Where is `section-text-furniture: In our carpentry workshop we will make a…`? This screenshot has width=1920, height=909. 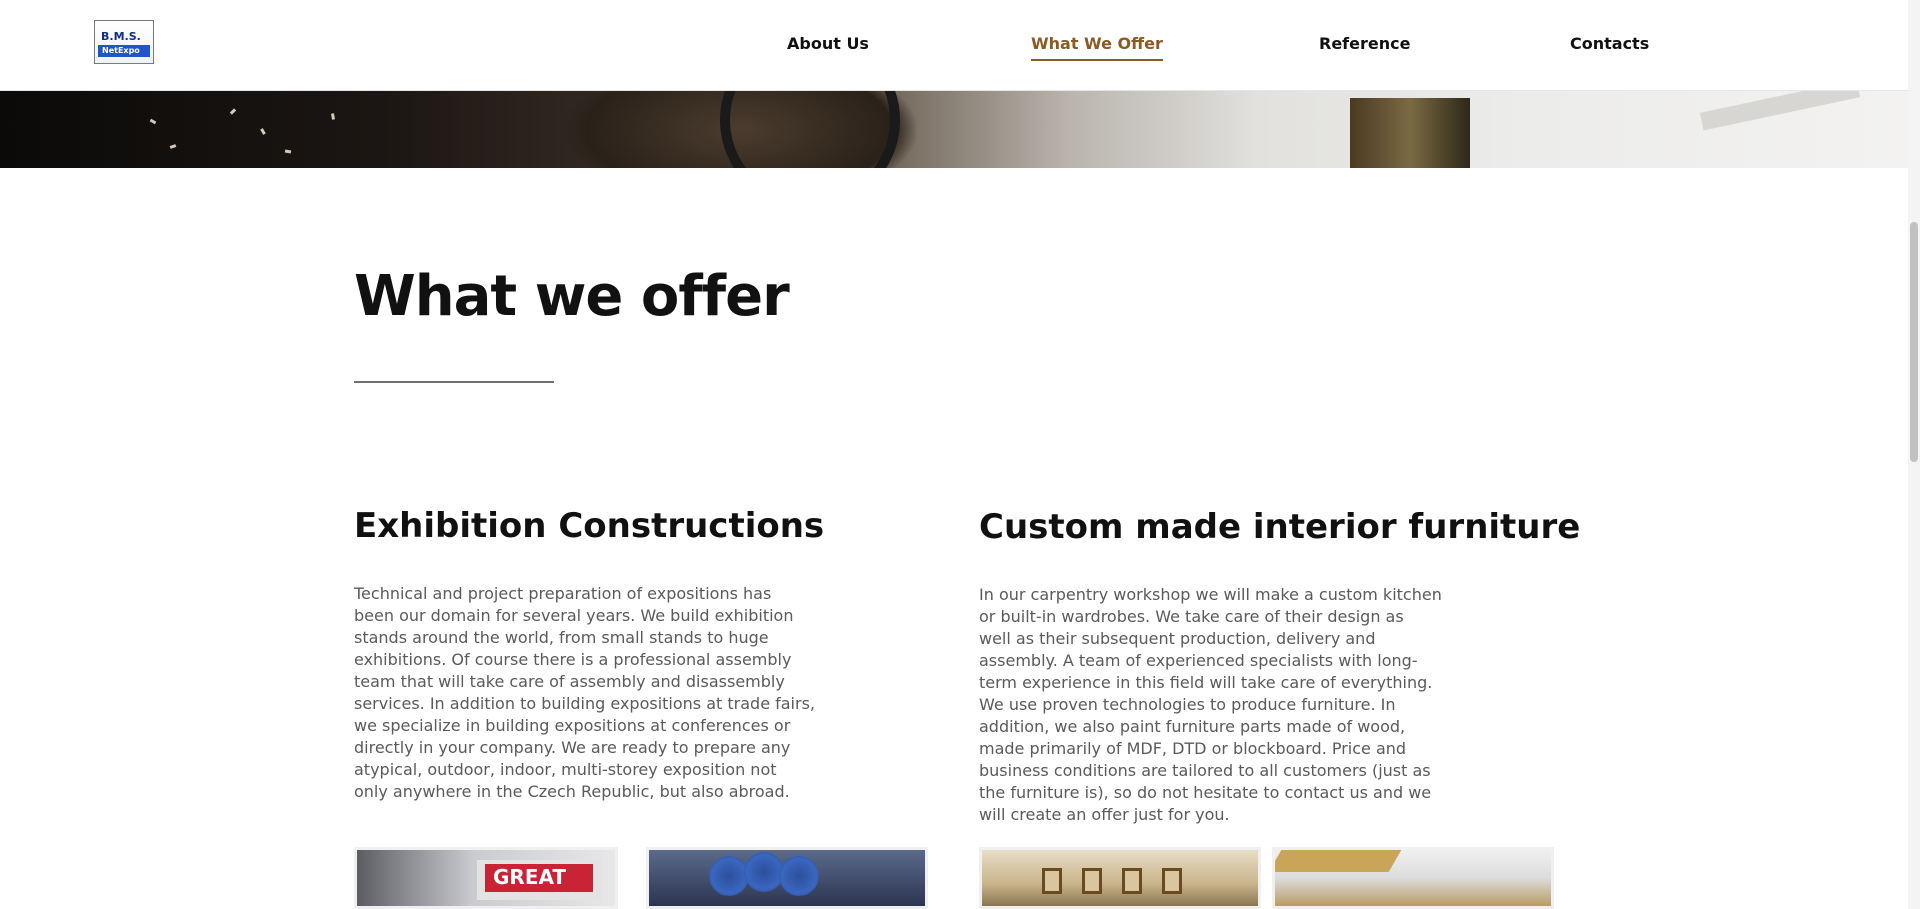 section-text-furniture: In our carpentry workshop we will make a… is located at coordinates (1210, 705).